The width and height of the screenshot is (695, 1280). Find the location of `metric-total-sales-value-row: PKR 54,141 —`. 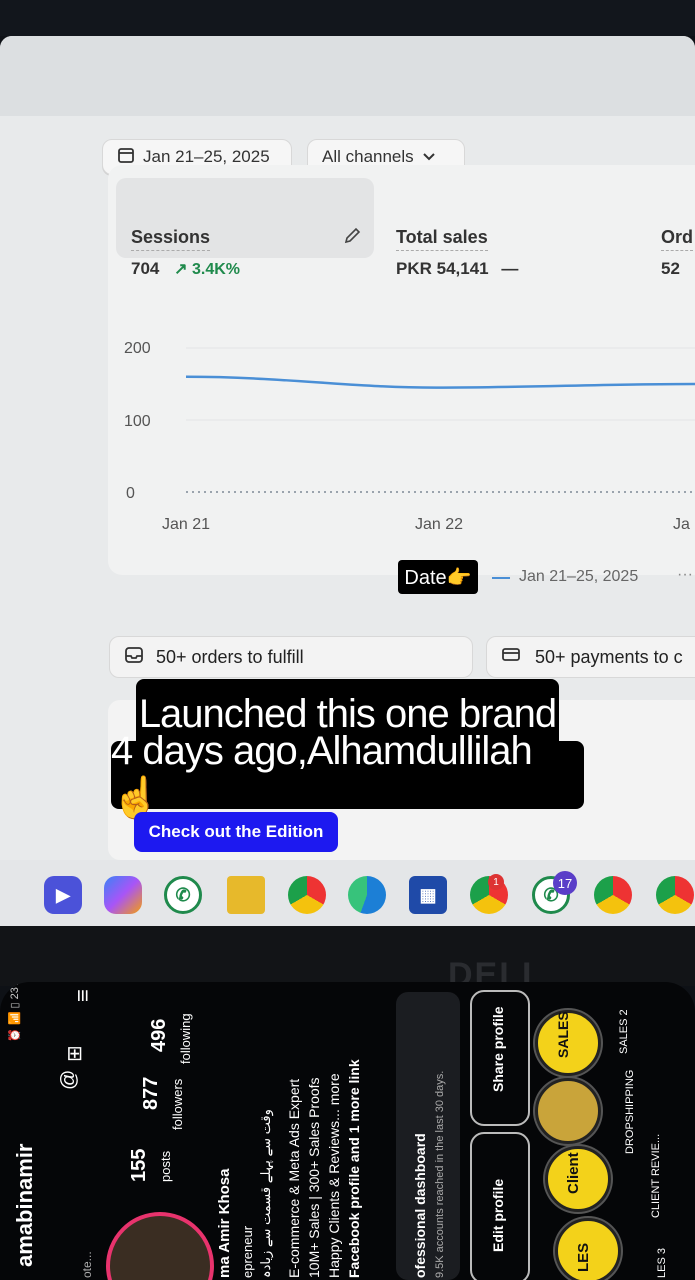

metric-total-sales-value-row: PKR 54,141 — is located at coordinates (457, 269).